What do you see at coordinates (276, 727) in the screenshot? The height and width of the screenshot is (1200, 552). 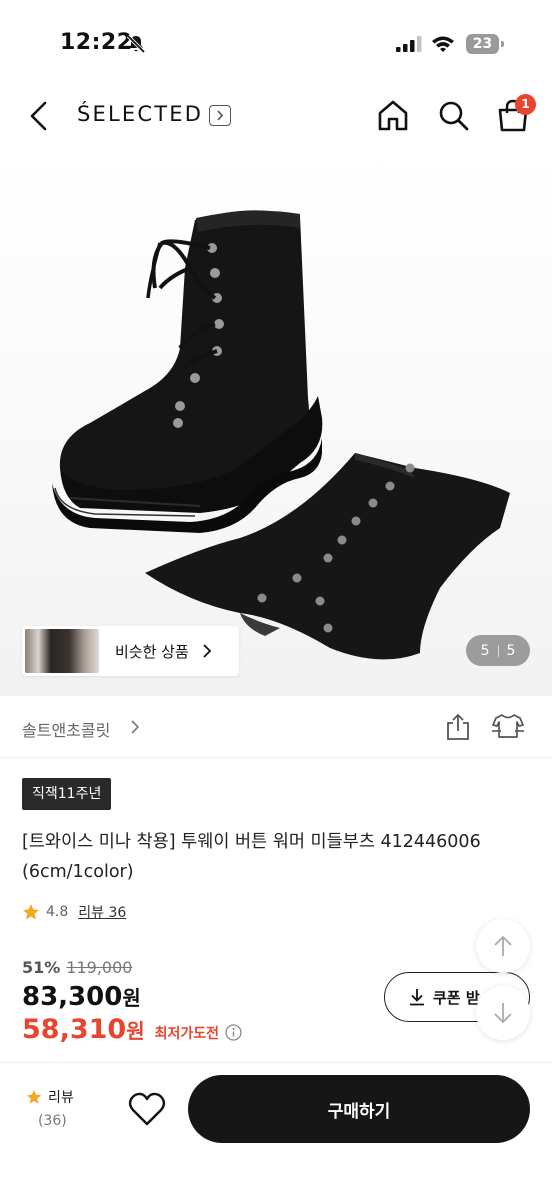 I see `store-row: 솔트앤초콜릿` at bounding box center [276, 727].